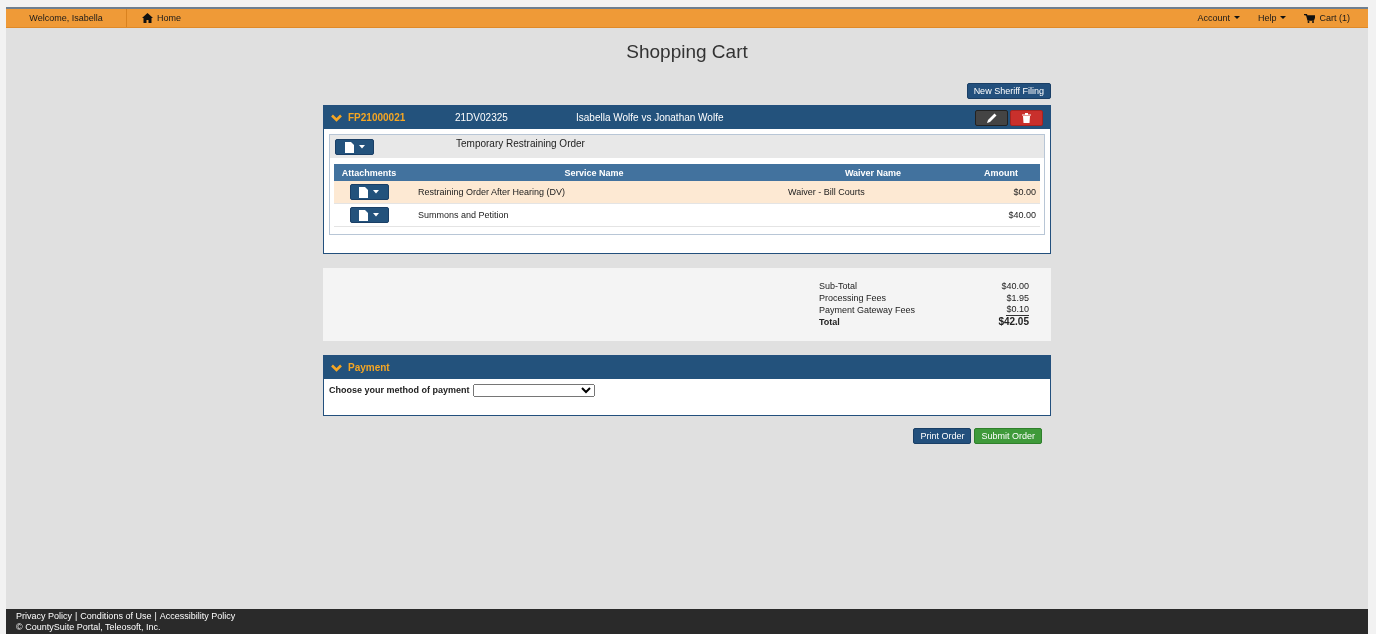 Image resolution: width=1376 pixels, height=634 pixels. I want to click on page-title: Shopping Cart, so click(687, 52).